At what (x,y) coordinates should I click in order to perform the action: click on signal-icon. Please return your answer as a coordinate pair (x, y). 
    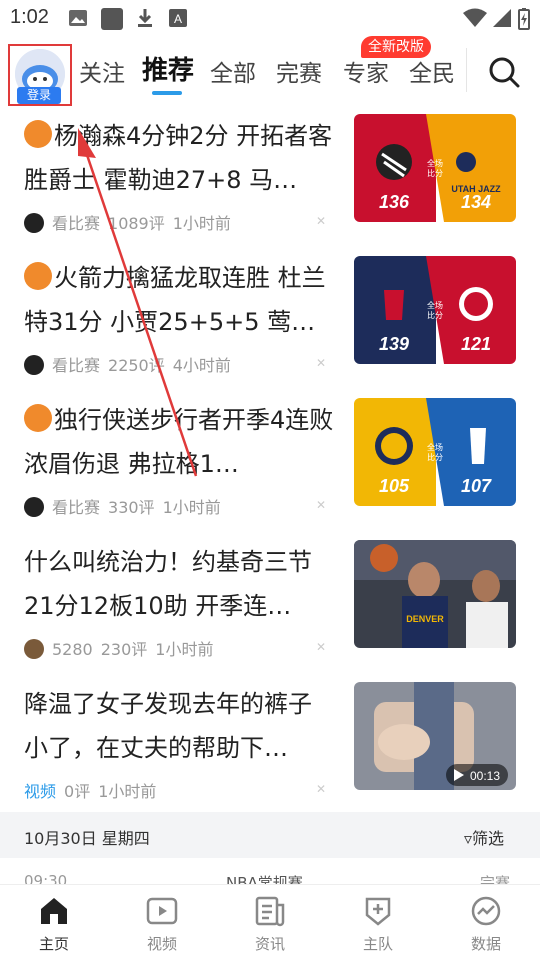
    Looking at the image, I should click on (502, 20).